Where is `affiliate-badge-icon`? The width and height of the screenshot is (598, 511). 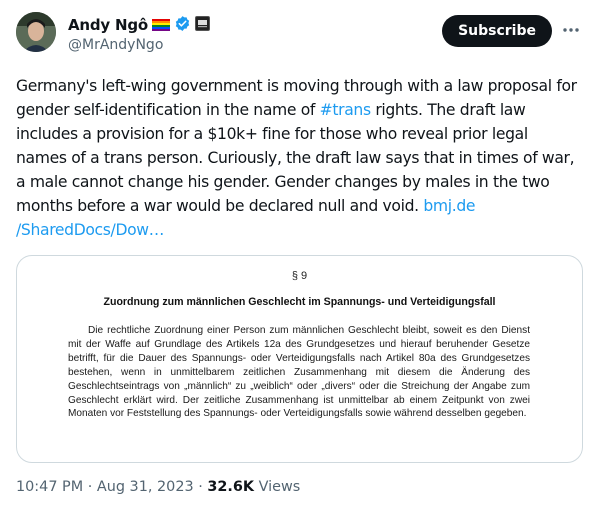
affiliate-badge-icon is located at coordinates (203, 25).